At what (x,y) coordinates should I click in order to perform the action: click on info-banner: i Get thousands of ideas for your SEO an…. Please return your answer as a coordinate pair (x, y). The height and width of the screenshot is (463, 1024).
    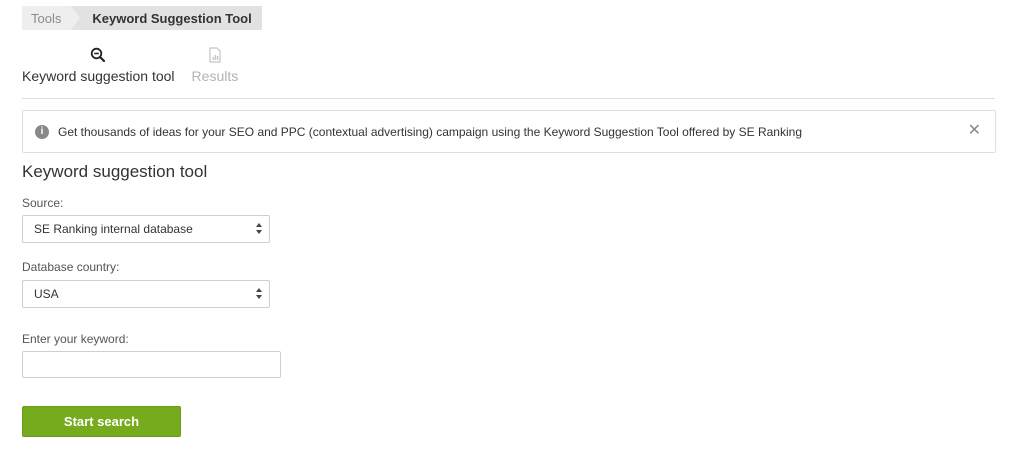
    Looking at the image, I should click on (509, 131).